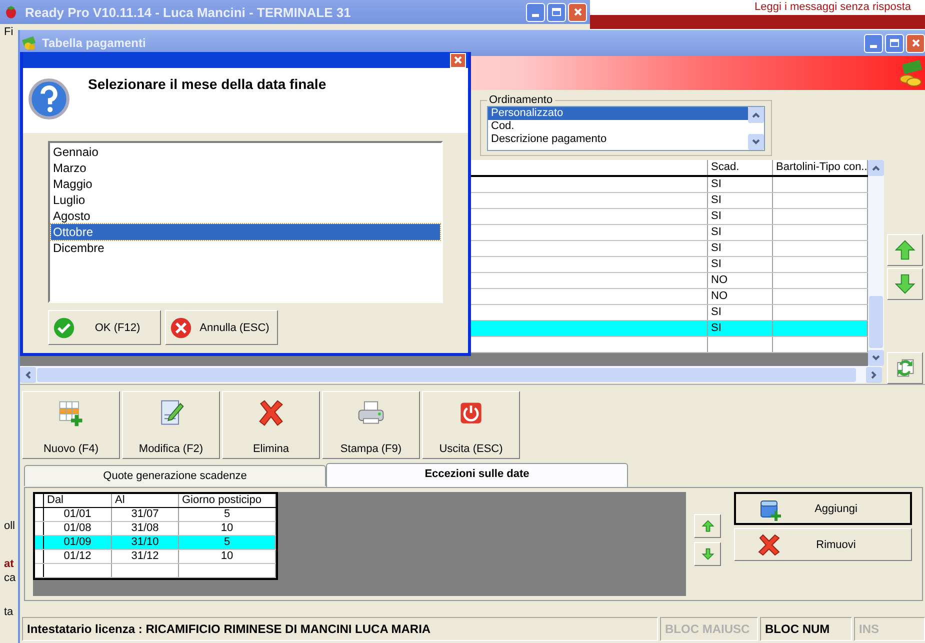 The height and width of the screenshot is (643, 925). What do you see at coordinates (340, 629) in the screenshot?
I see `license-holder: Intestatario licenza : RICAMIFICIO RIMINESE DI MANCINI LUCA MARIA` at bounding box center [340, 629].